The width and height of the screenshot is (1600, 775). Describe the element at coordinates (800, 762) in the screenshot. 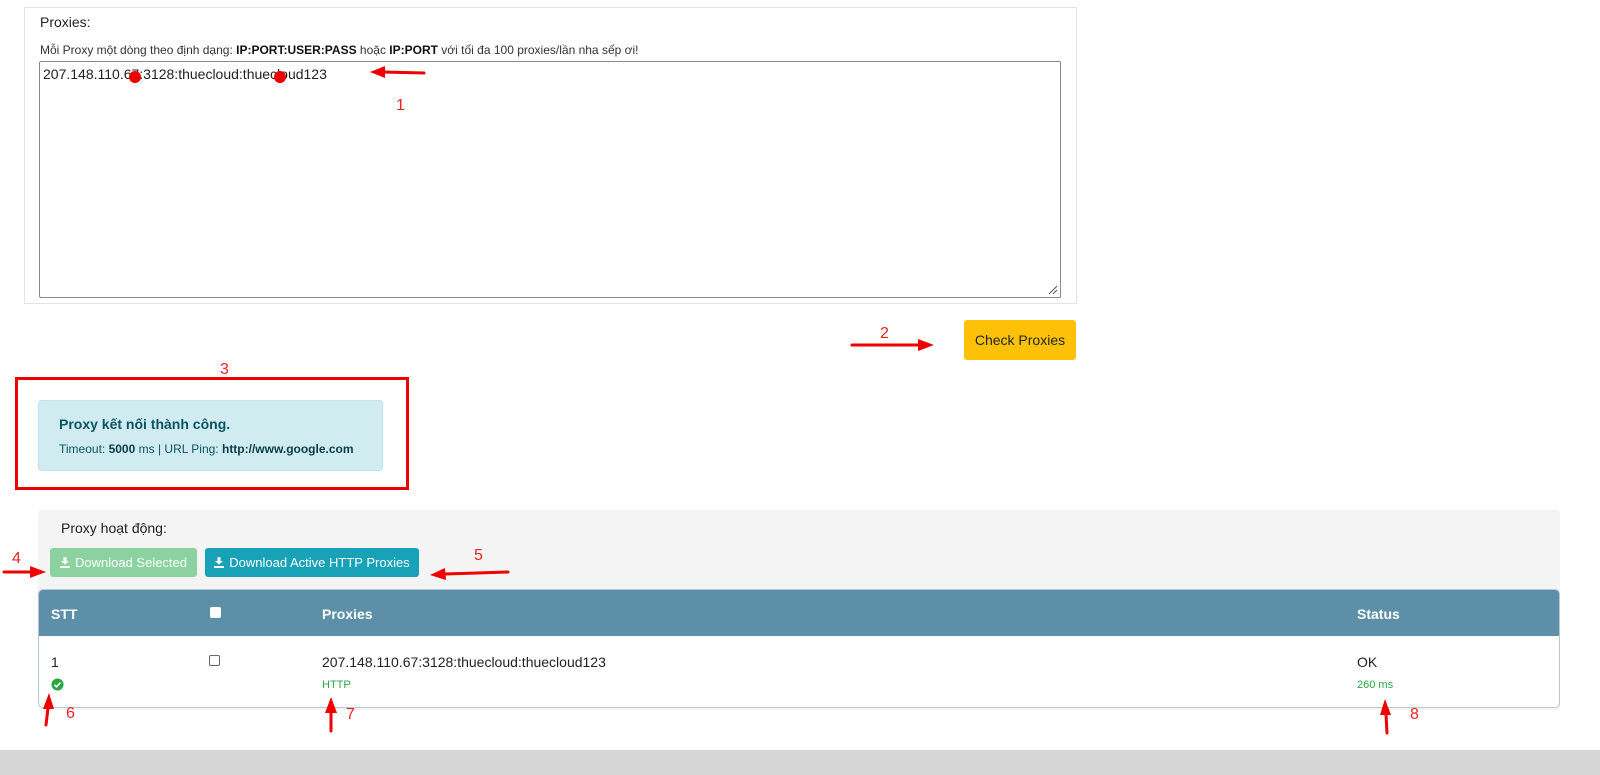

I see `horizontal-scrollbar` at that location.